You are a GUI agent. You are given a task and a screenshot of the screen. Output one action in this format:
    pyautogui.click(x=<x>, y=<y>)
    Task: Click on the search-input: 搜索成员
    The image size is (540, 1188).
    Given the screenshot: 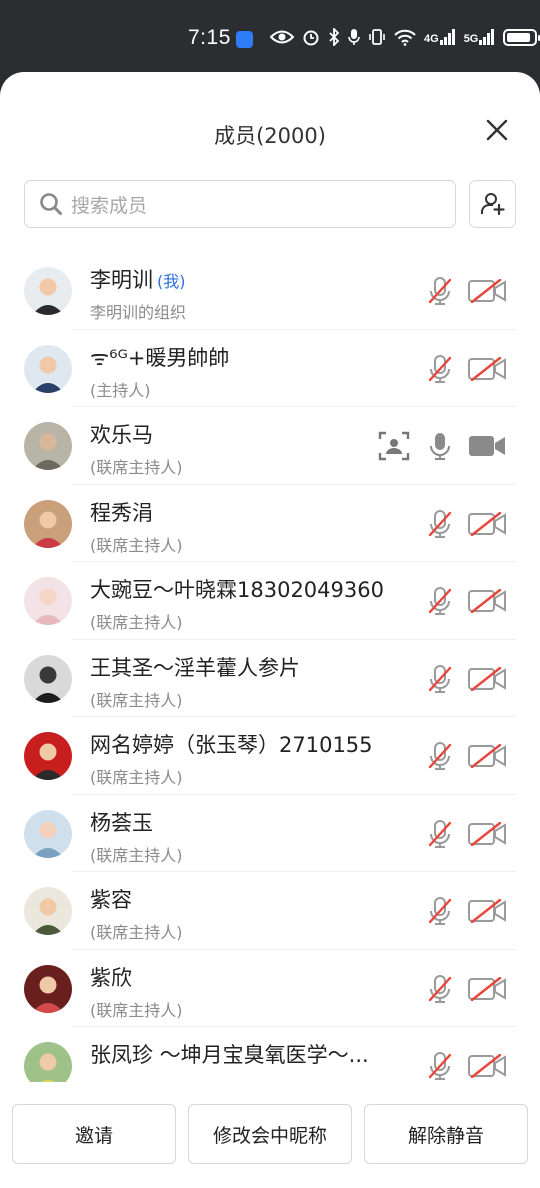 What is the action you would take?
    pyautogui.click(x=240, y=204)
    